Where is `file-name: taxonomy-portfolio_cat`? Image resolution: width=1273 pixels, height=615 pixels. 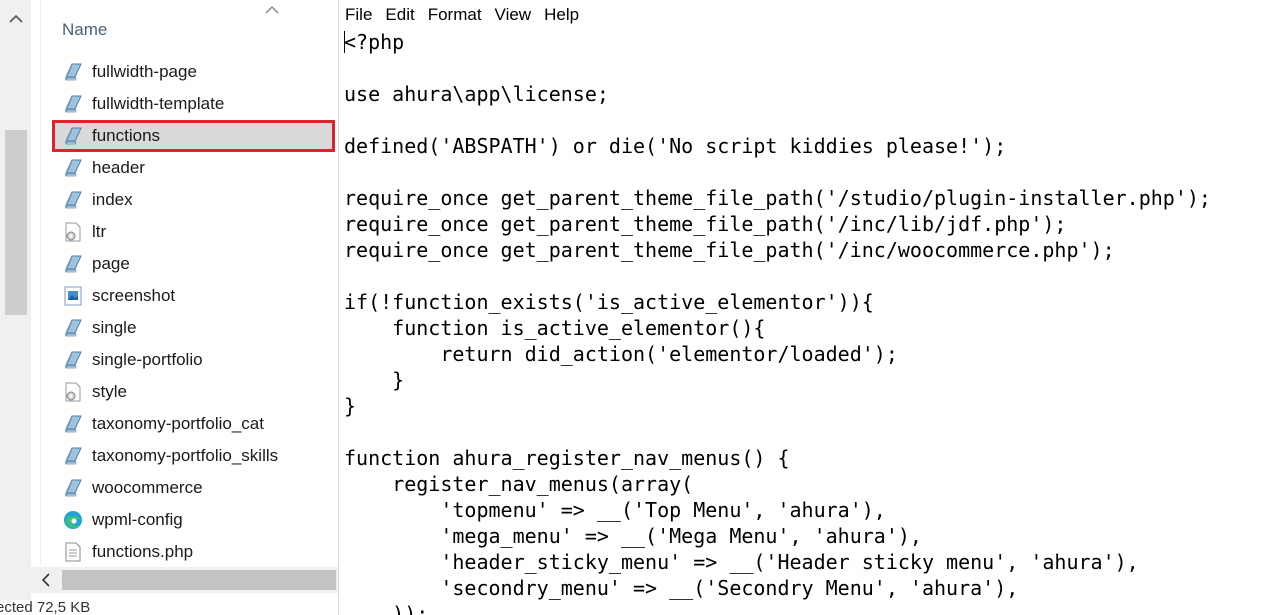 file-name: taxonomy-portfolio_cat is located at coordinates (178, 423).